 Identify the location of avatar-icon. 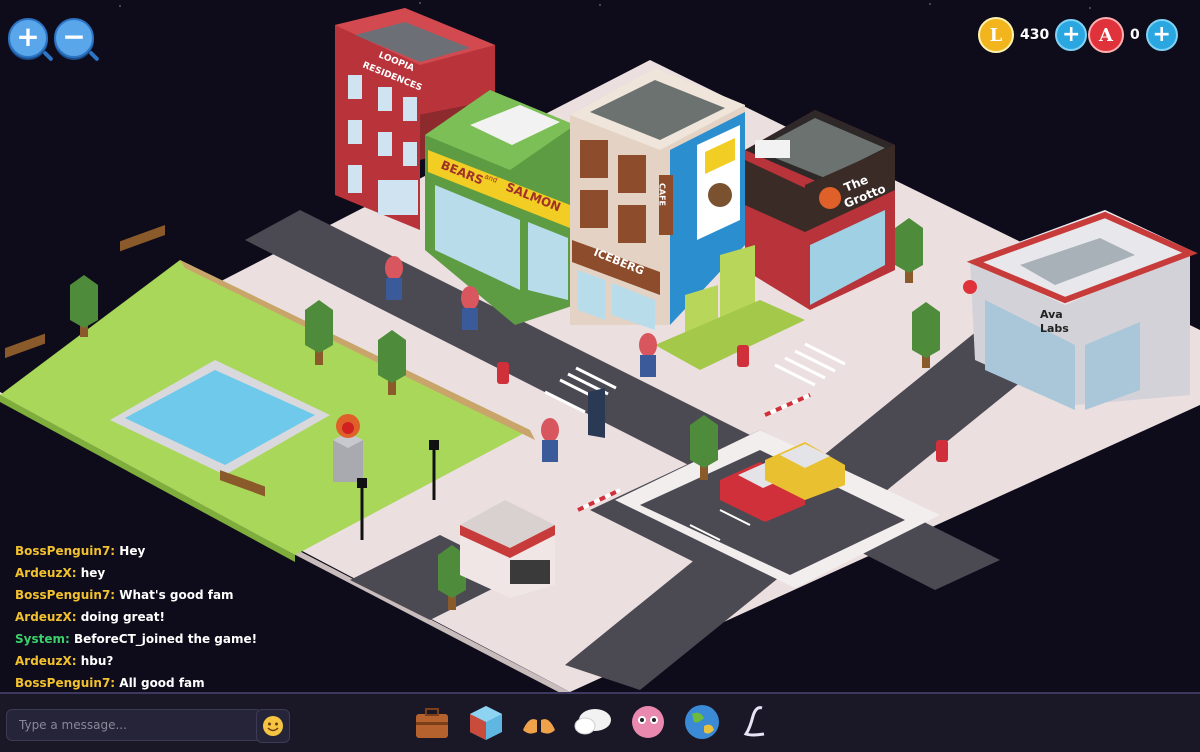
(648, 722).